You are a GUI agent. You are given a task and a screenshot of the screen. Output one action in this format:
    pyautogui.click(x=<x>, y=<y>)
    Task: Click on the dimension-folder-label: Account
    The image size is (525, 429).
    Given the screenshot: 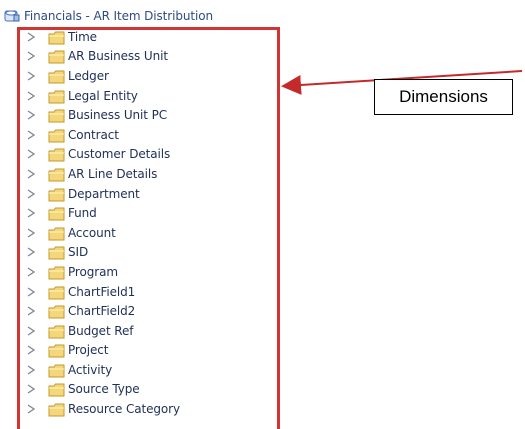 What is the action you would take?
    pyautogui.click(x=92, y=232)
    